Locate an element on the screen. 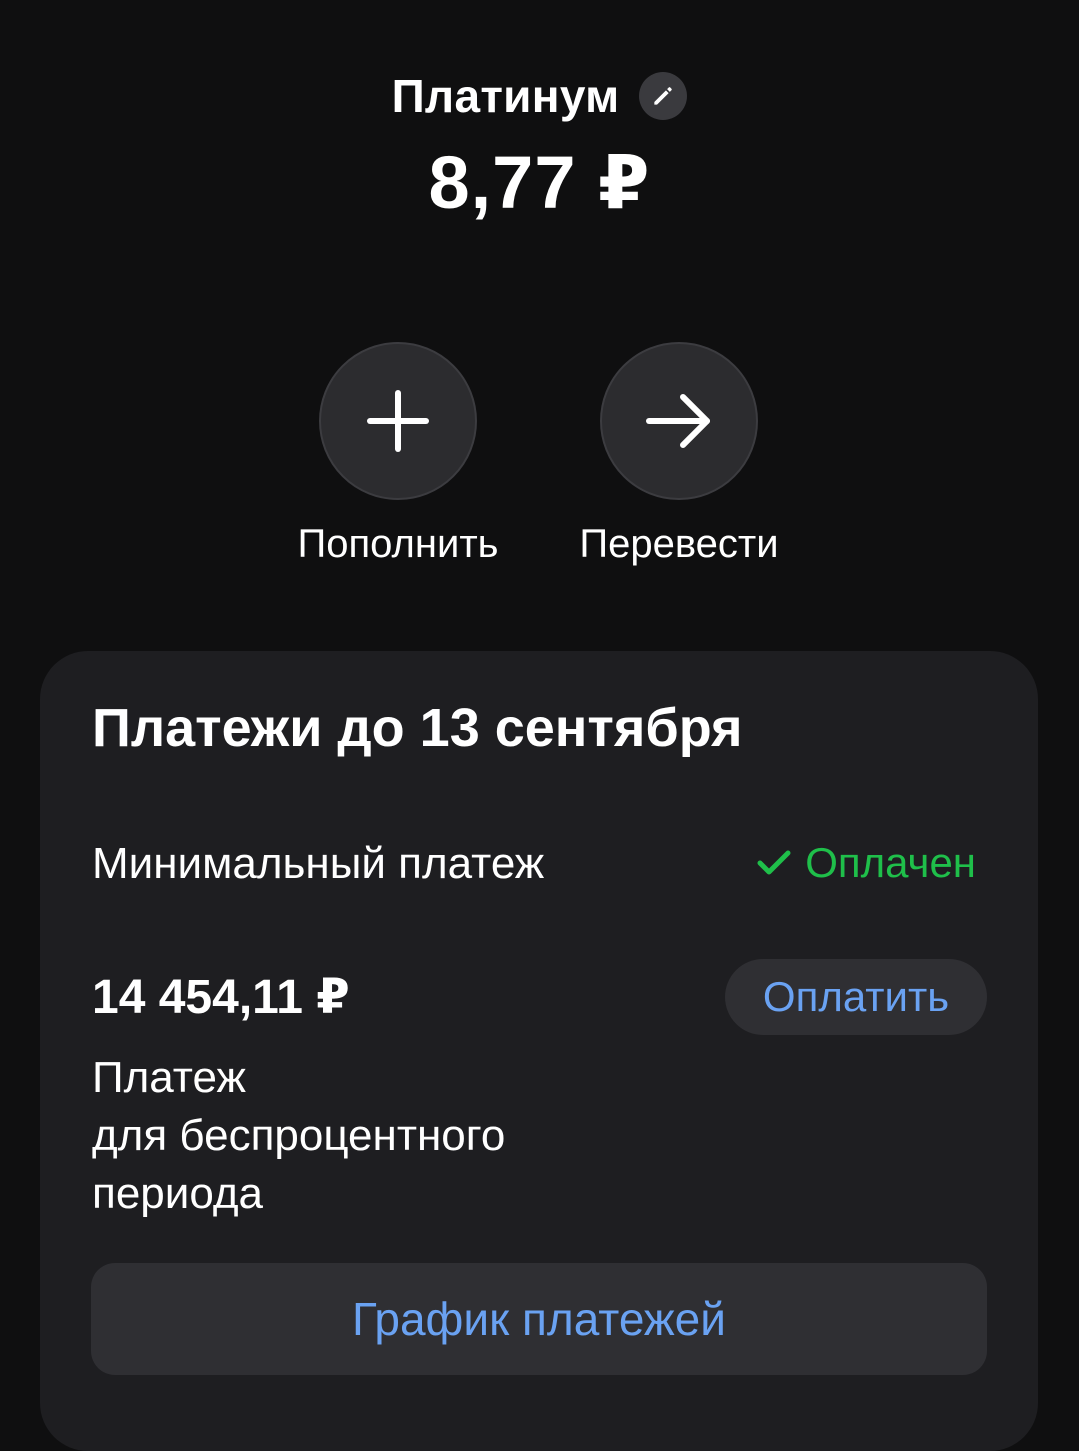 Image resolution: width=1079 pixels, height=1451 pixels. grace-payment-amount: 14 454,11 ₽ is located at coordinates (221, 997).